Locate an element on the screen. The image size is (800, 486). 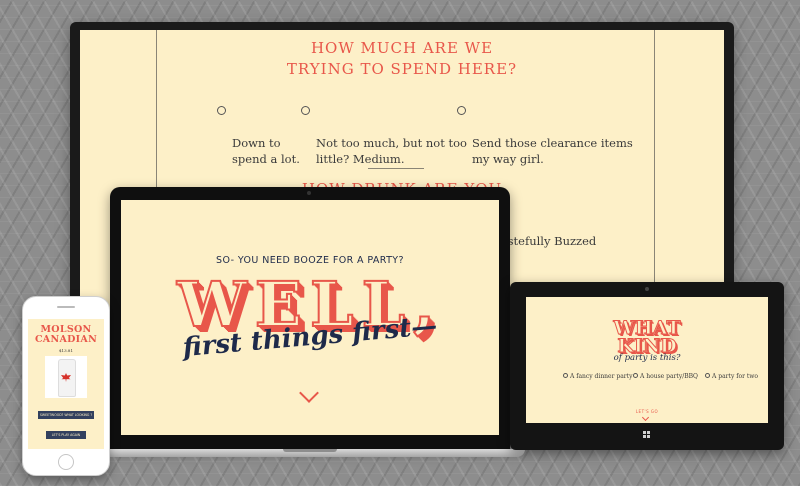
party-kind-title: WHAT KIND is located at coordinates (647, 337).